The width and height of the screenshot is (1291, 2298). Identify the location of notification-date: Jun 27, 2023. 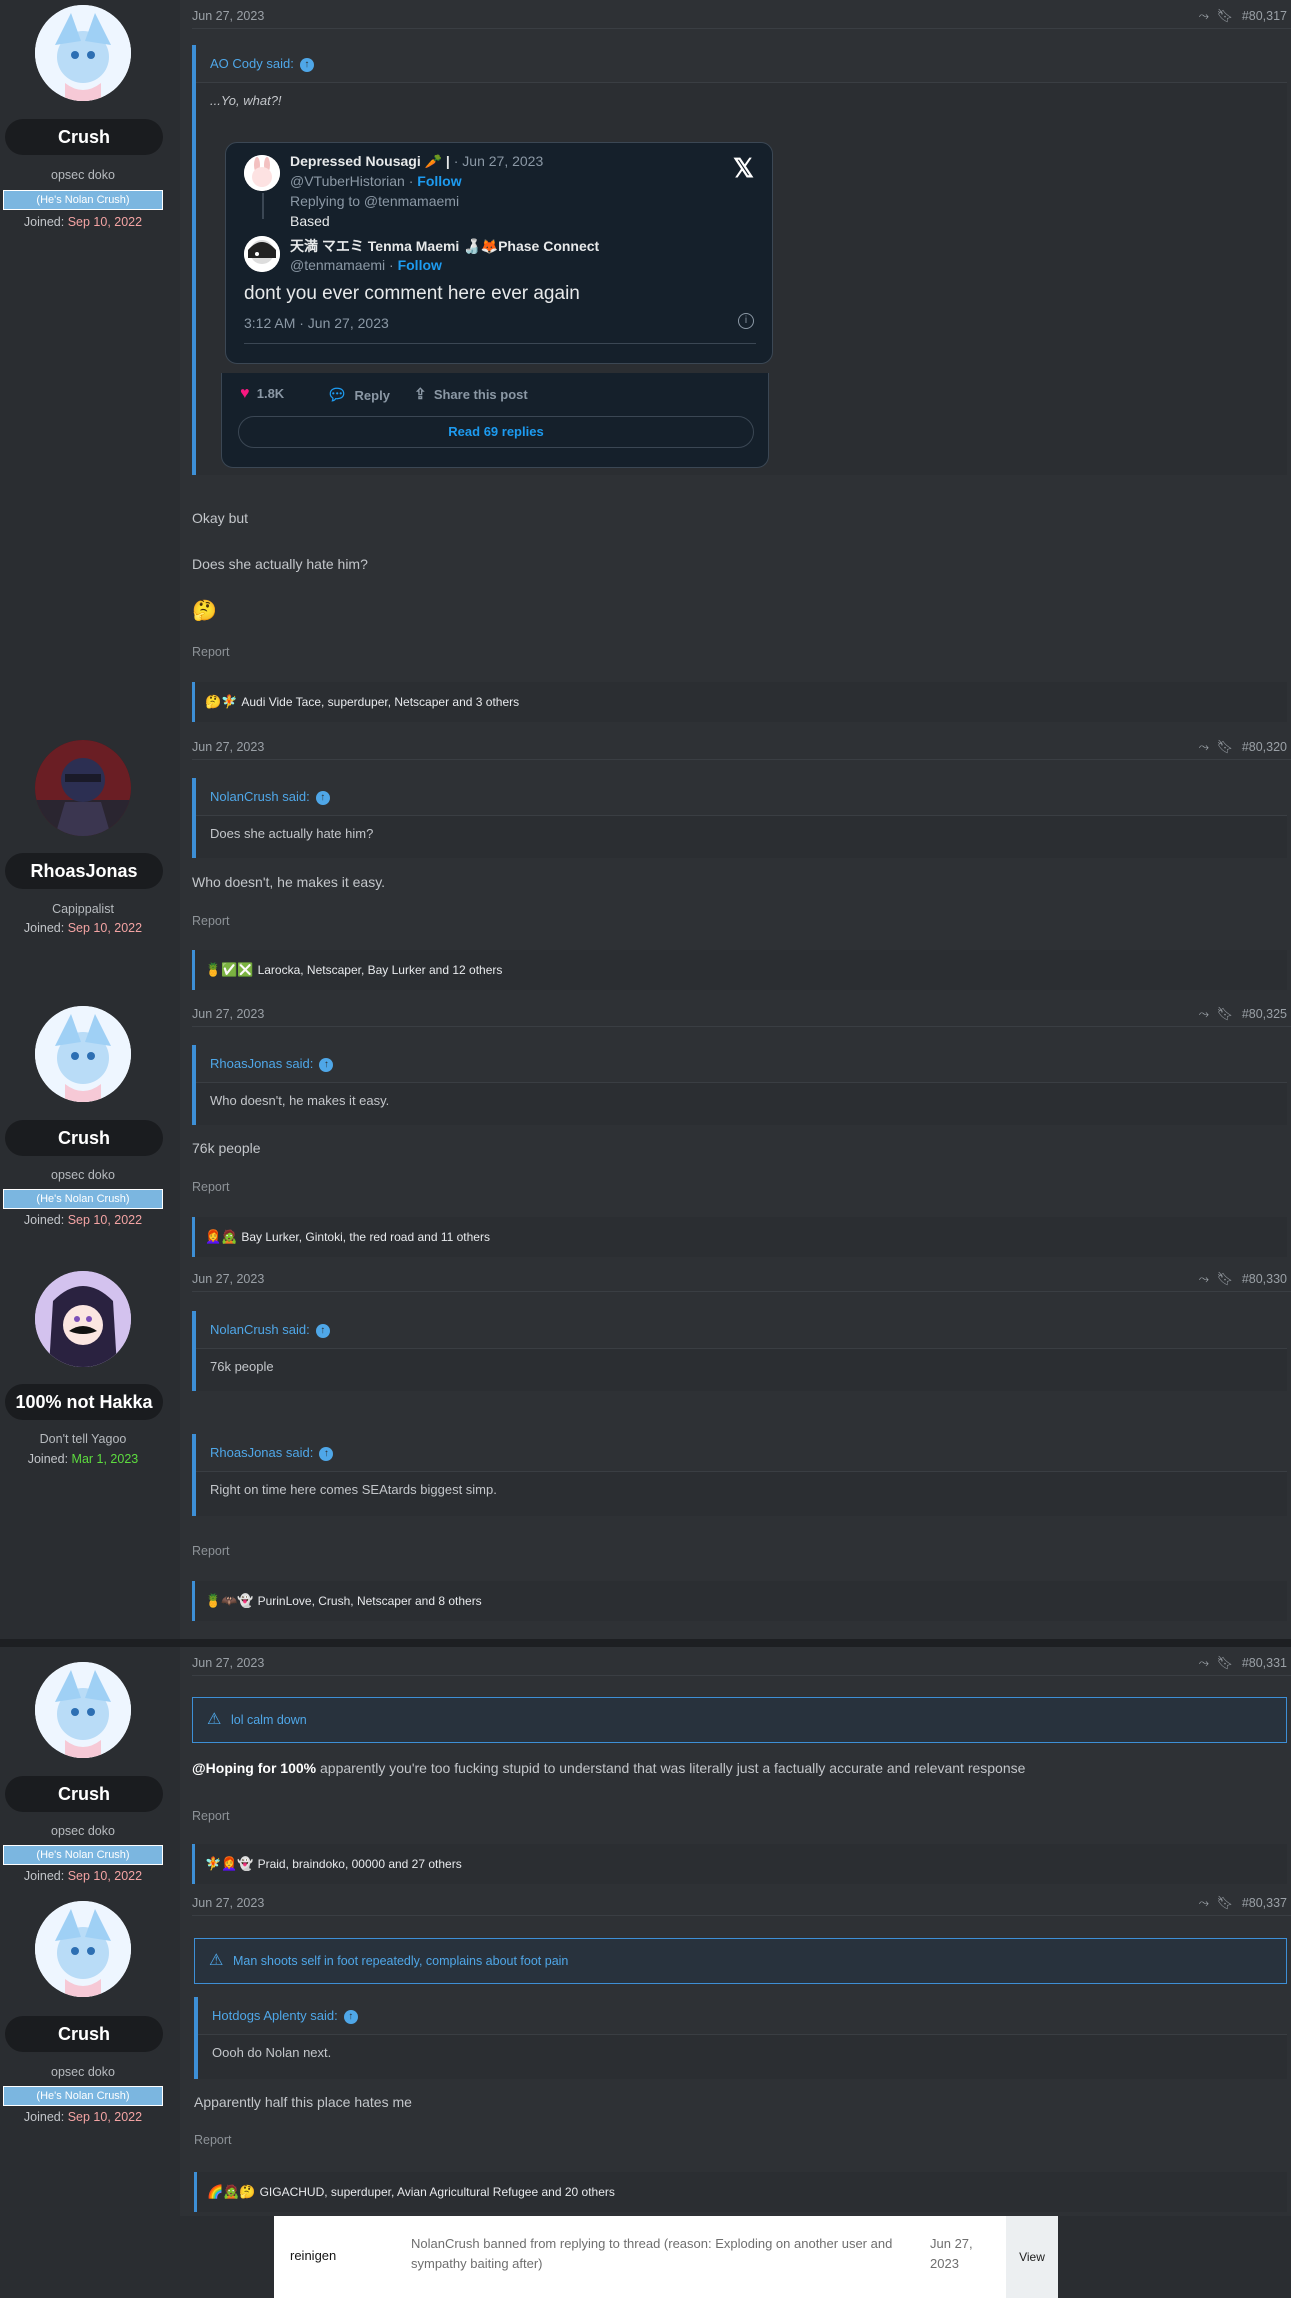
(951, 2253).